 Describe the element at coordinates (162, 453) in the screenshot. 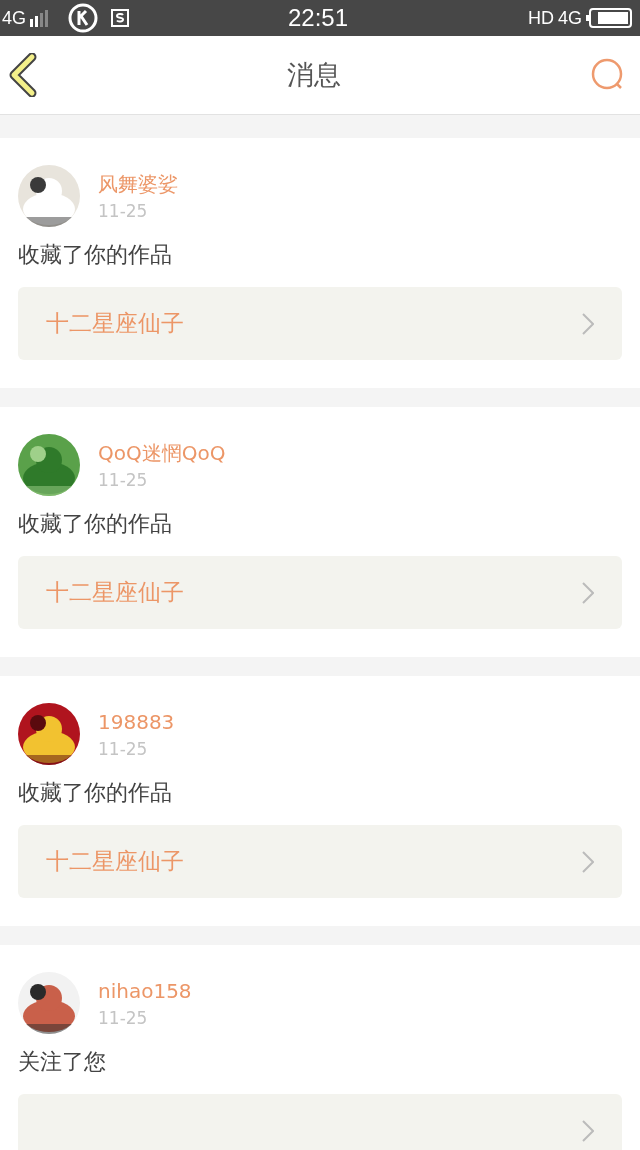

I see `user-name: QoQ迷惘QoQ` at that location.